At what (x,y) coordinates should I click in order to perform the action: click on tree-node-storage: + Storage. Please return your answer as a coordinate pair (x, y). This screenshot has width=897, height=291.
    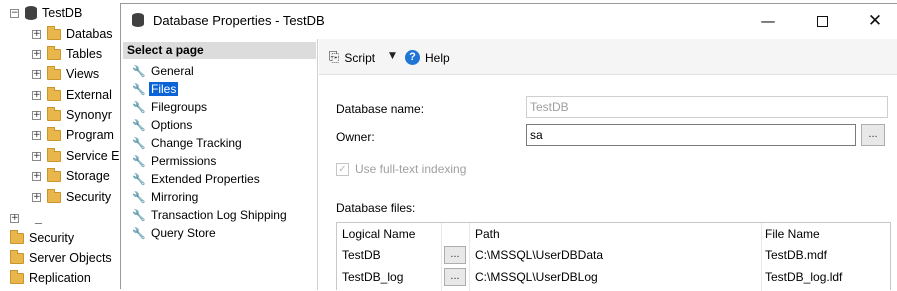
    Looking at the image, I should click on (71, 176).